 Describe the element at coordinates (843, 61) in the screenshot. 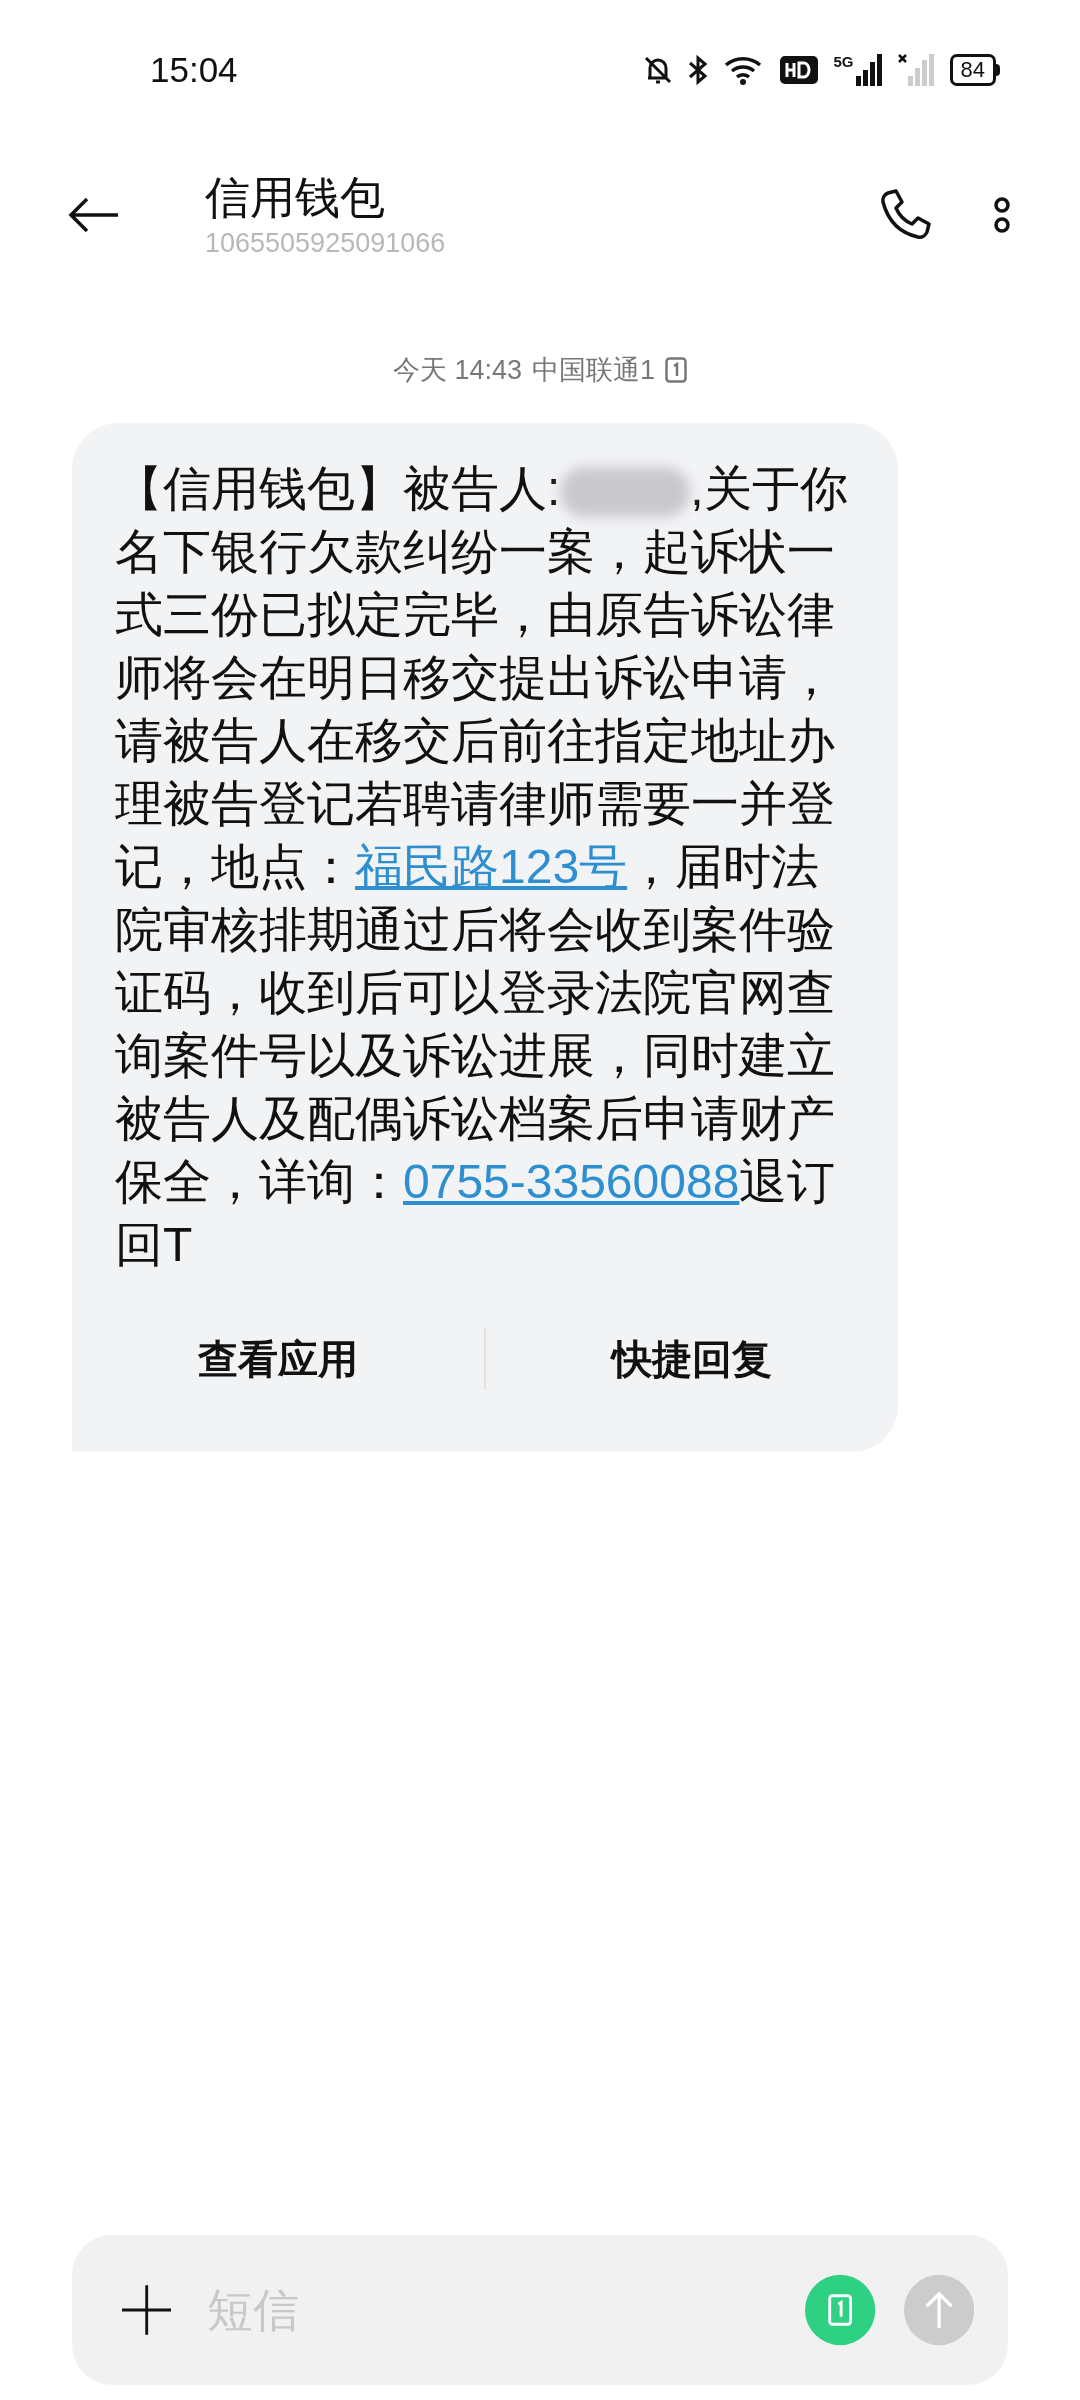

I see `network-label: 5G` at that location.